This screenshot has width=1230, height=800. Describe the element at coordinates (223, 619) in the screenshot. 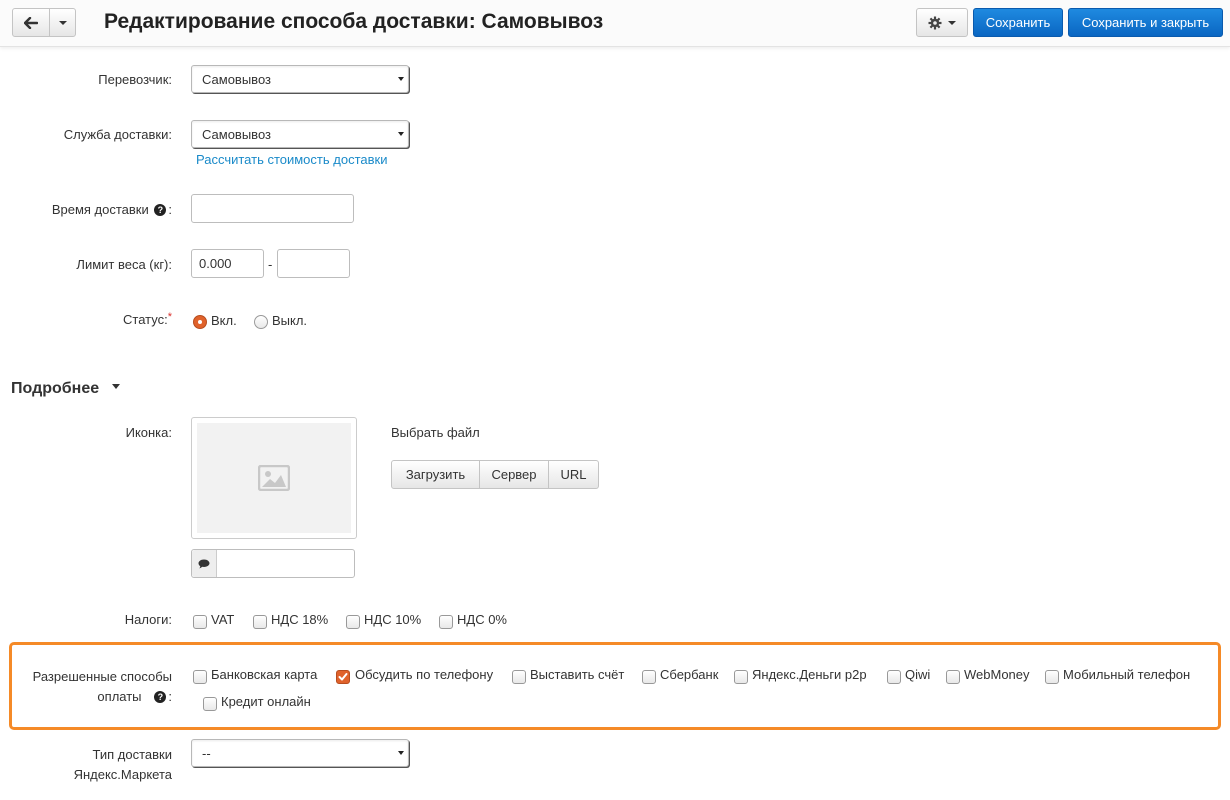

I see `tax-vat-label: VAT` at that location.